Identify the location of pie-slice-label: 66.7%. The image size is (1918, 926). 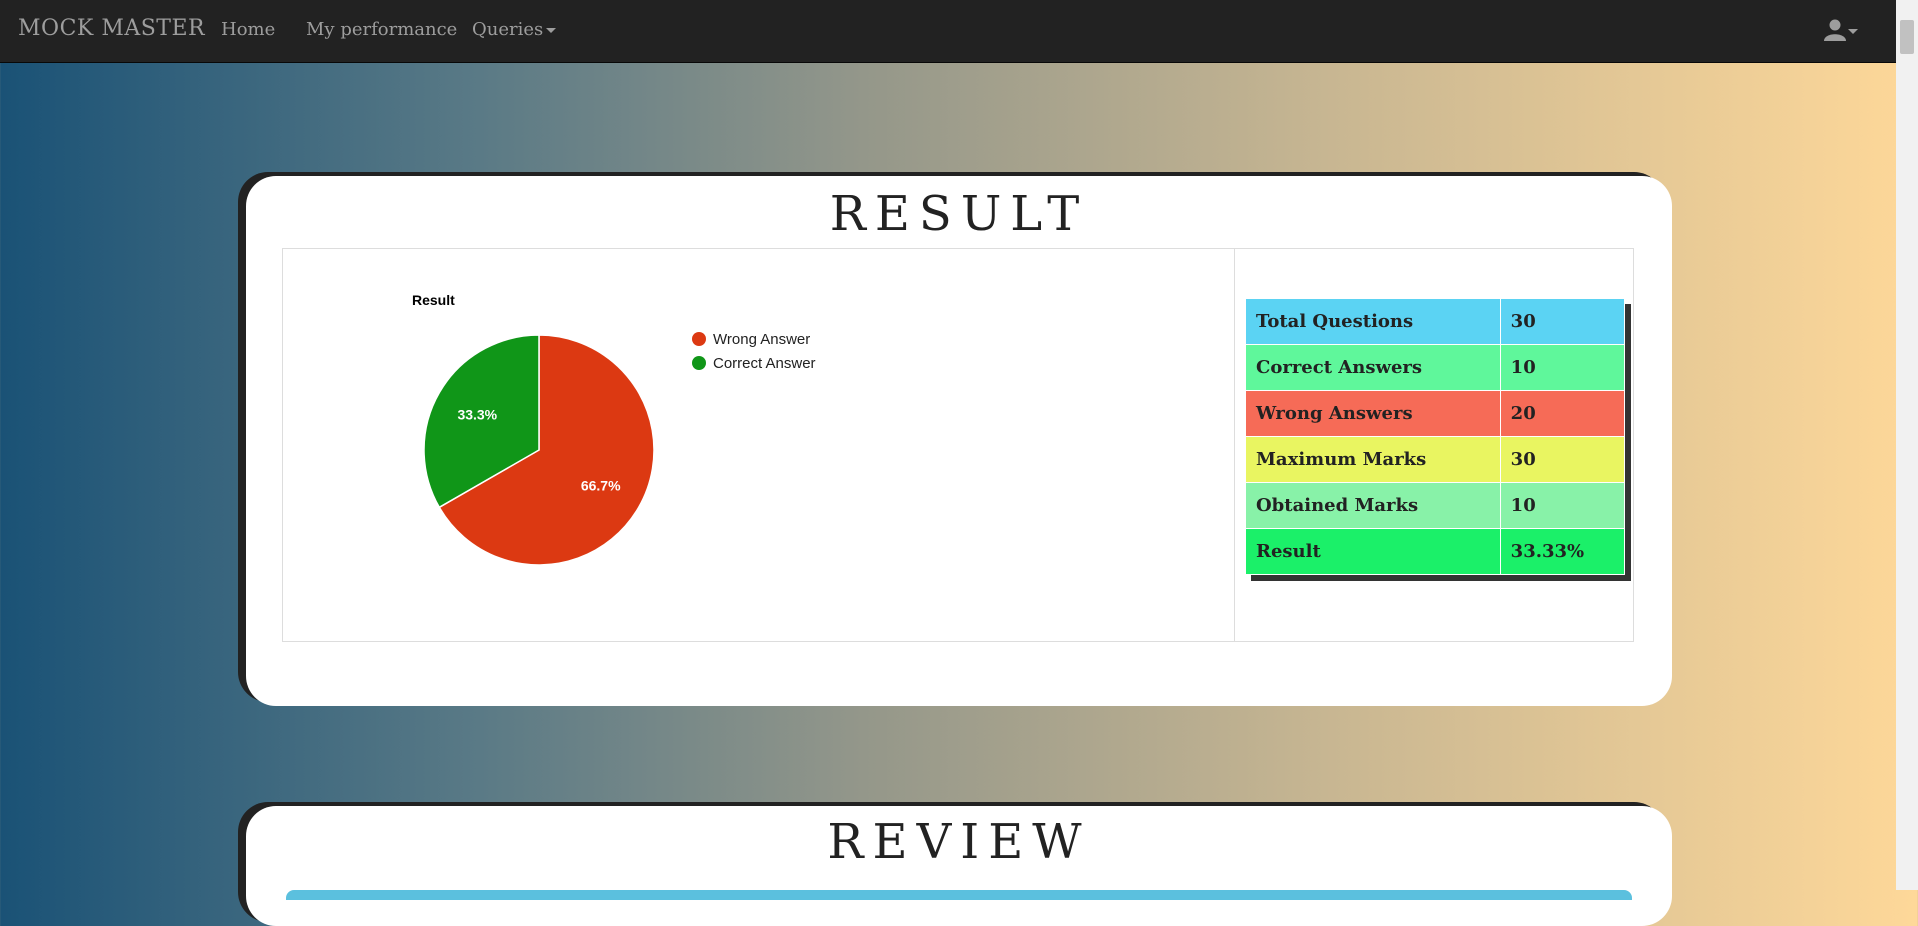
(601, 486).